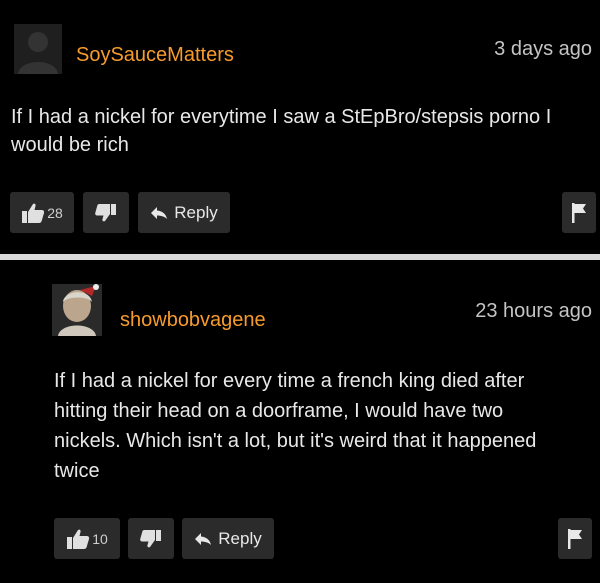 The width and height of the screenshot is (600, 583). Describe the element at coordinates (100, 538) in the screenshot. I see `like-count: 10` at that location.